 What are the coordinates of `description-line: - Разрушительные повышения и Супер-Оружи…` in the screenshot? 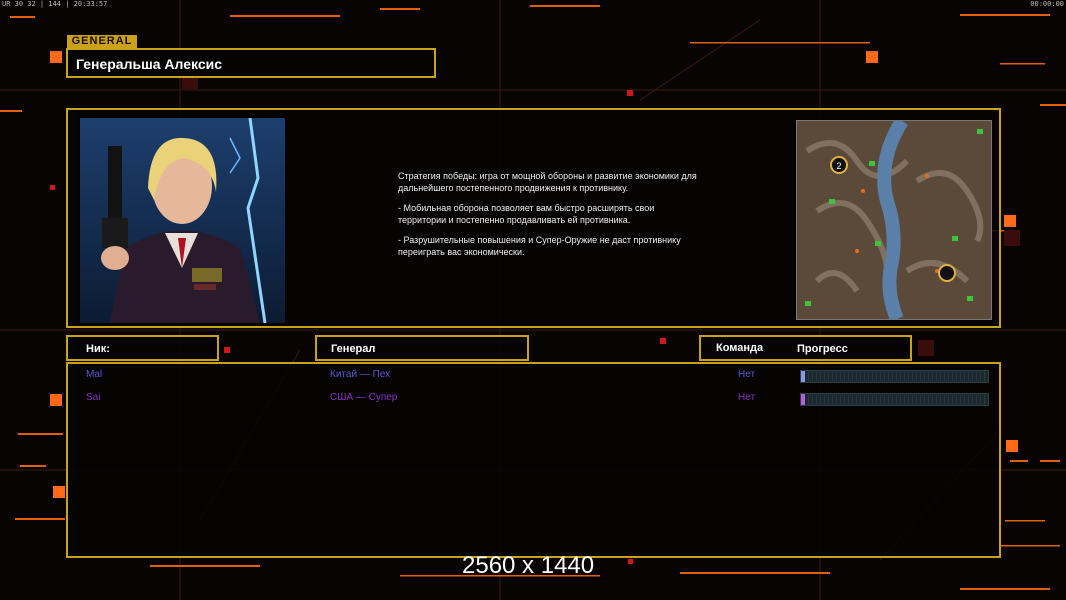 It's located at (539, 246).